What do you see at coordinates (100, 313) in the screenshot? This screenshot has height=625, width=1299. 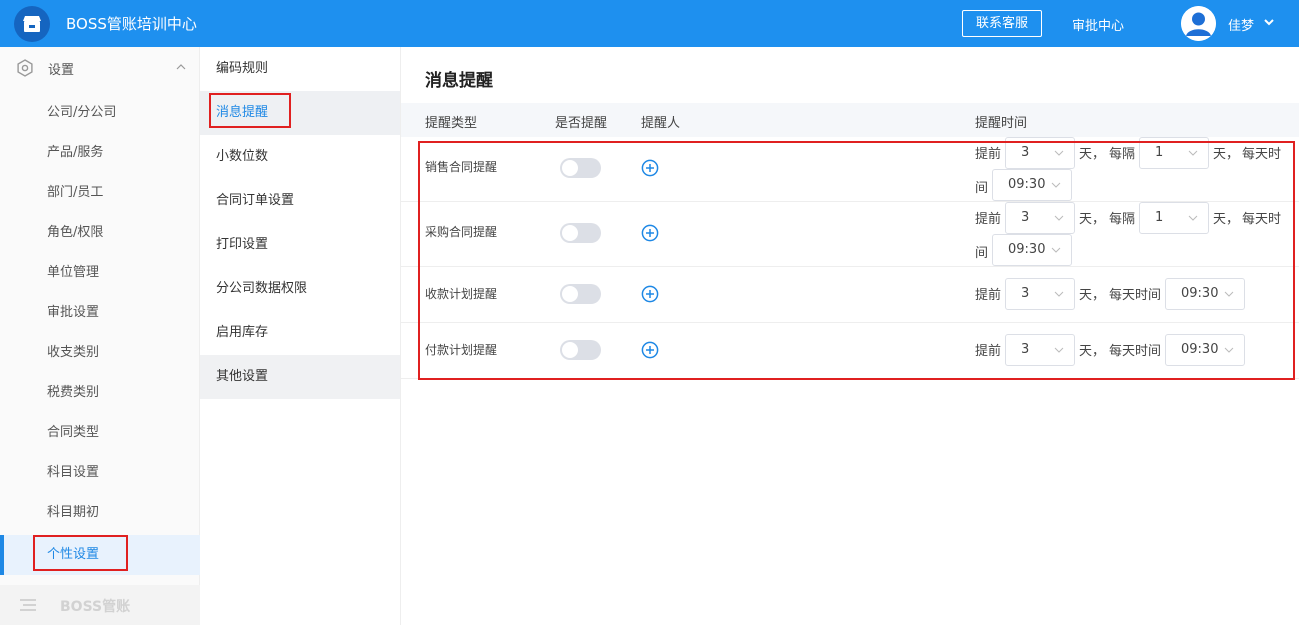 I see `sidebar-item-approval: 审批设置` at bounding box center [100, 313].